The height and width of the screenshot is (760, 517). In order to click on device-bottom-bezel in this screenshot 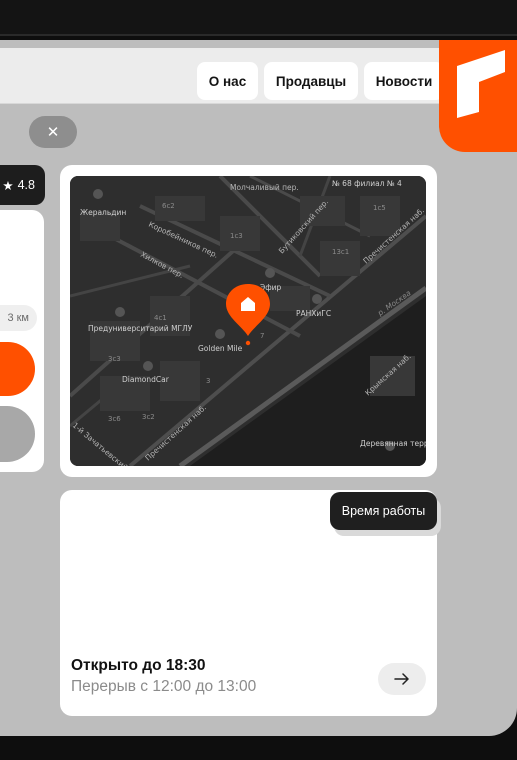, I will do `click(258, 748)`.